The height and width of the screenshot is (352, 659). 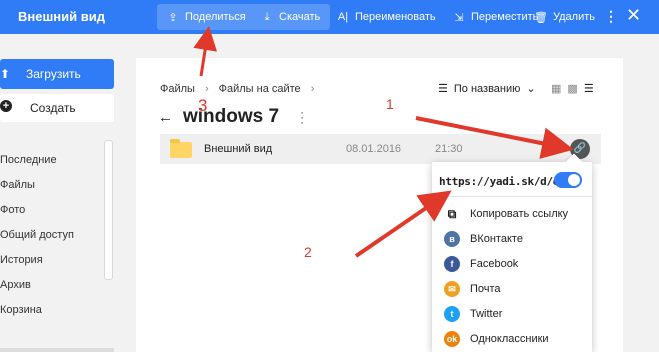 What do you see at coordinates (308, 252) in the screenshot?
I see `annotation-number-2: 2` at bounding box center [308, 252].